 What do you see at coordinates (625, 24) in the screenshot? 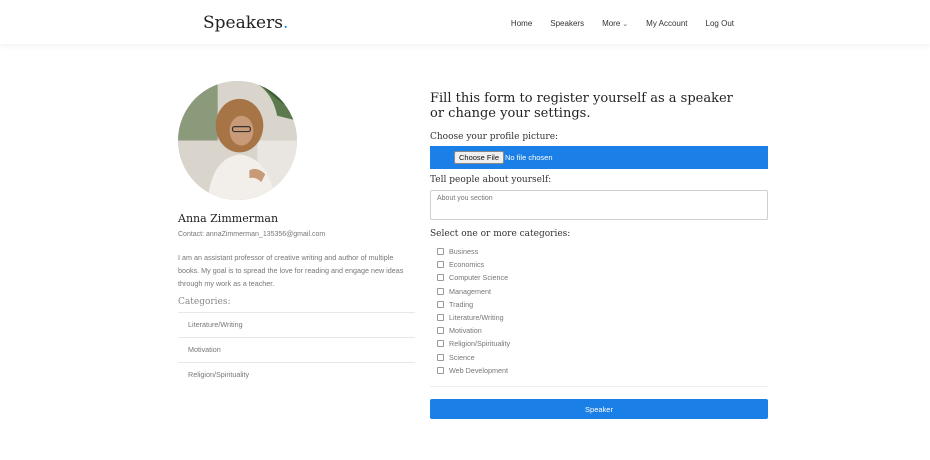
I see `chevron-down-icon: ⌄` at bounding box center [625, 24].